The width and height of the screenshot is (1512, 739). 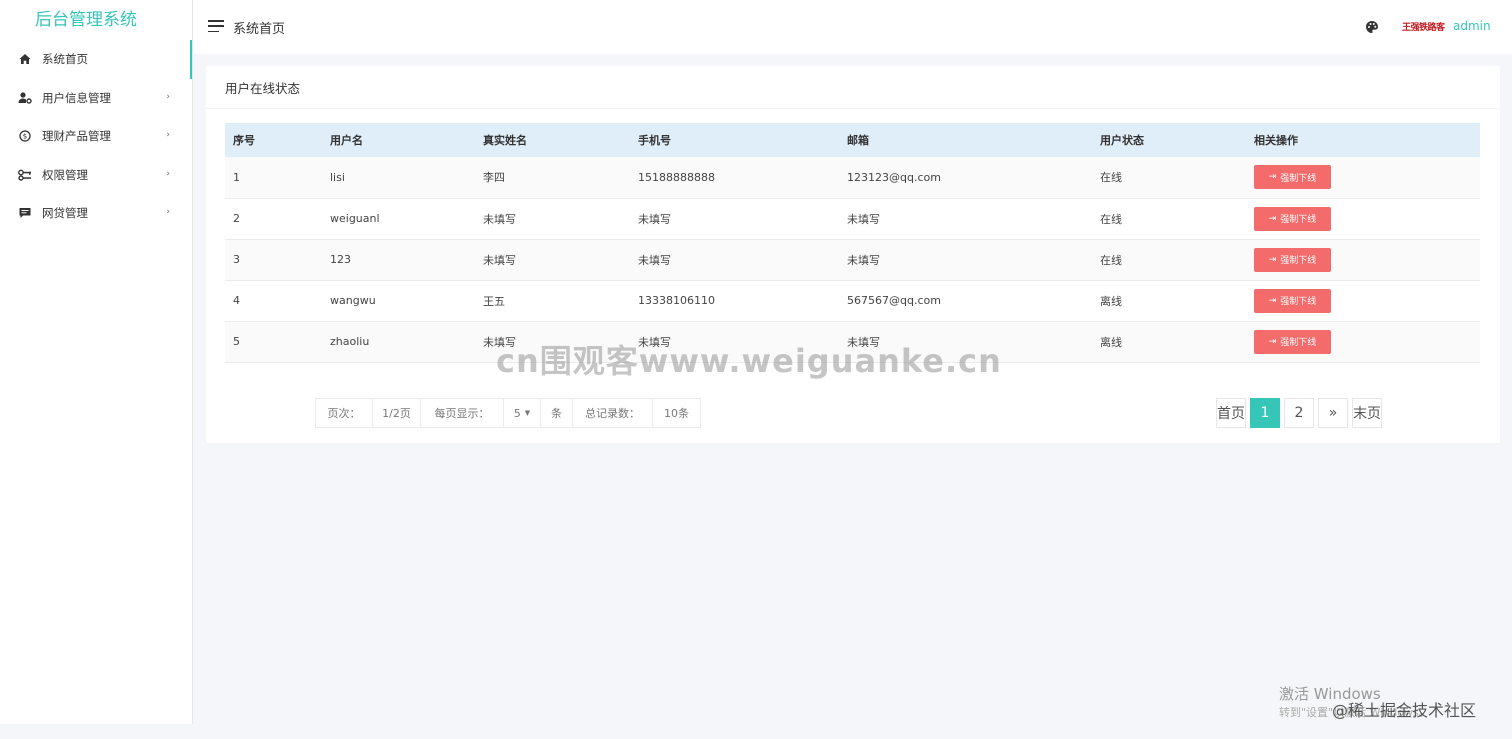 What do you see at coordinates (858, 140) in the screenshot?
I see `column-header: 邮箱` at bounding box center [858, 140].